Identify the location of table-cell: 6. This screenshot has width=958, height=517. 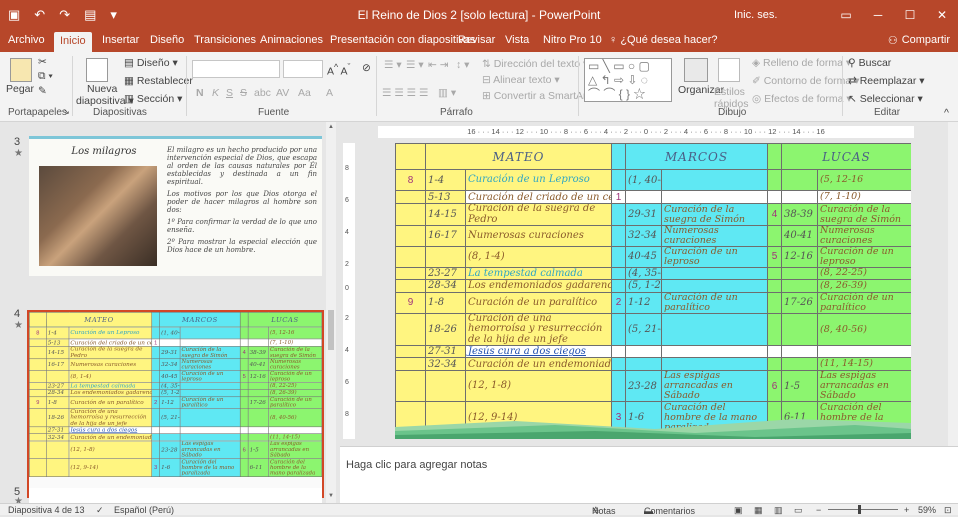
(244, 450).